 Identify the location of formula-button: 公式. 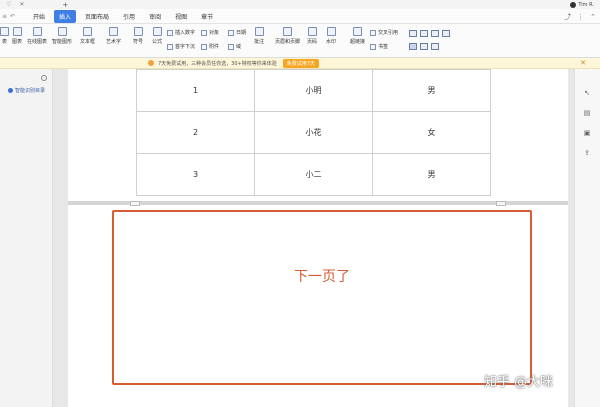
(157, 36).